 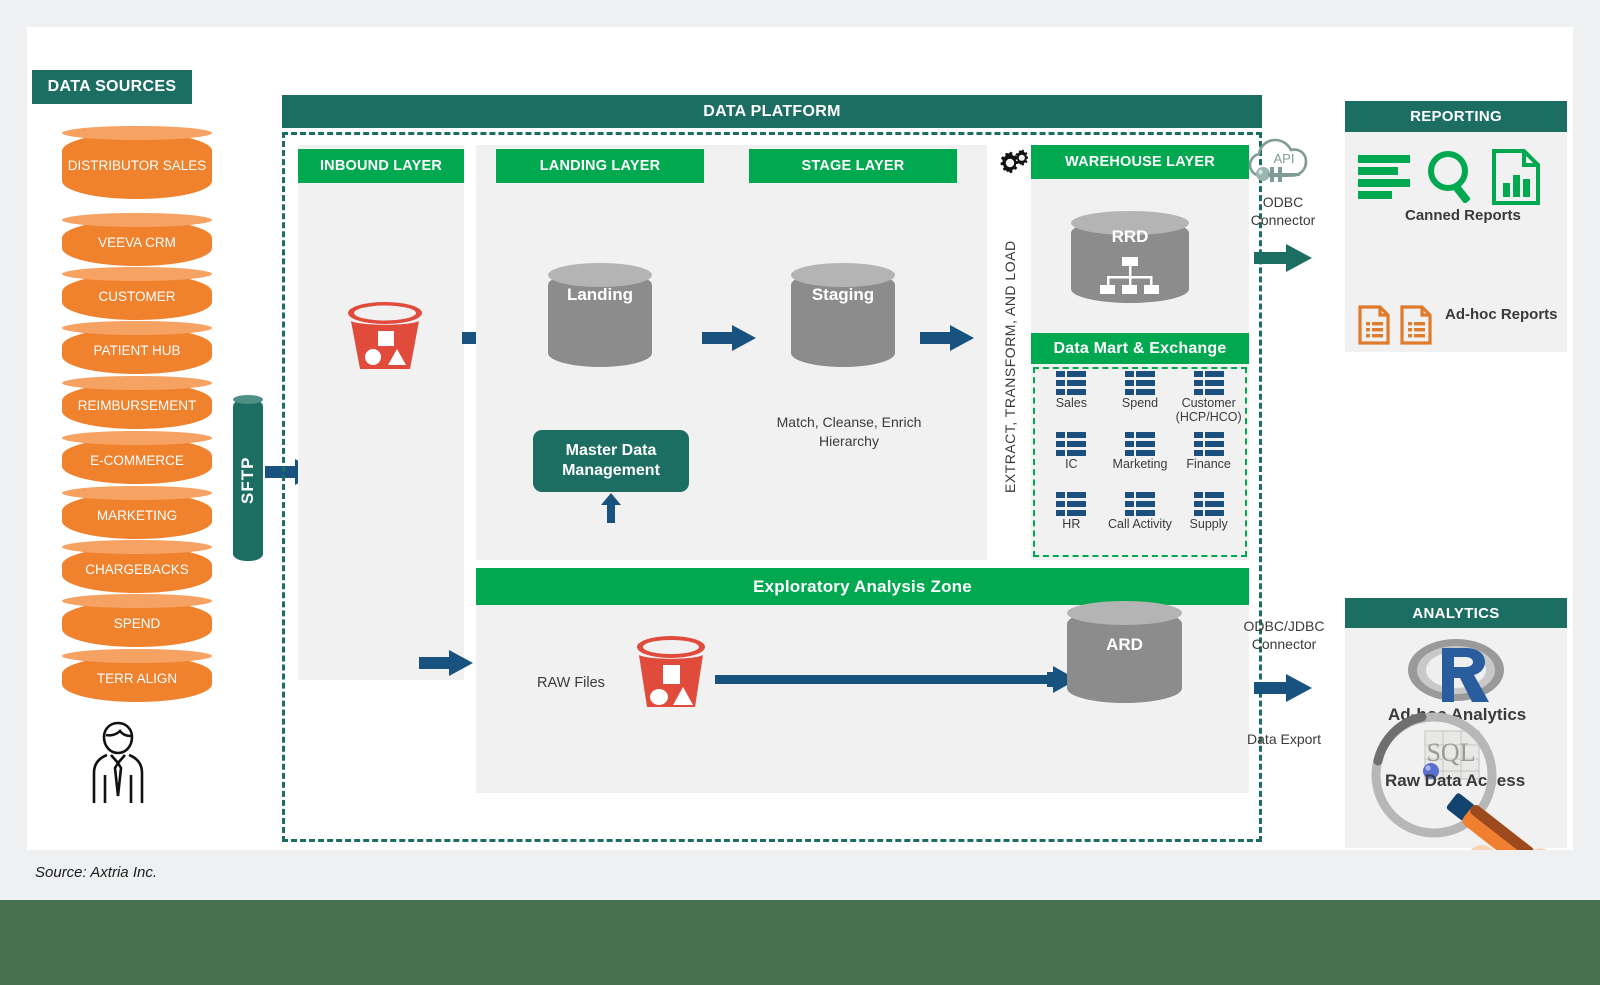 I want to click on arrow-up-to-mdm, so click(x=611, y=508).